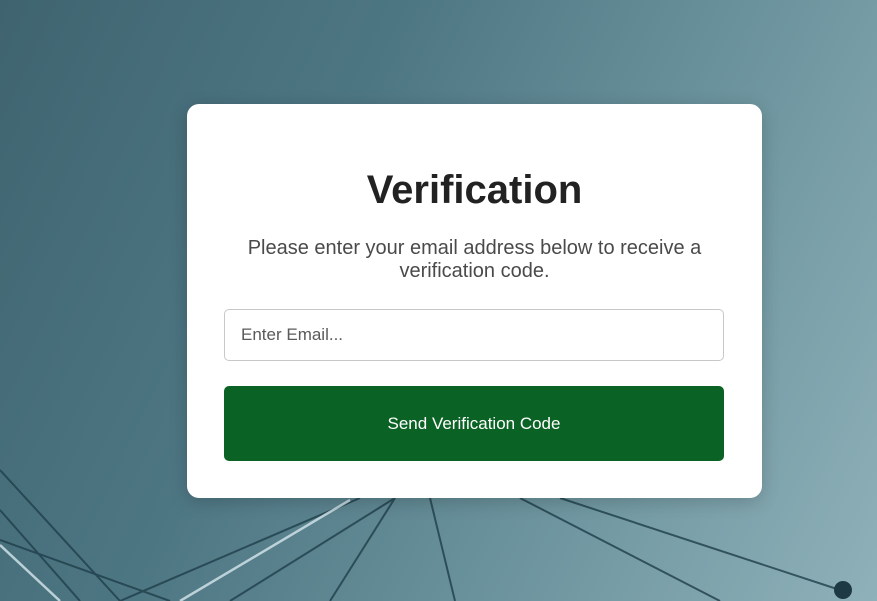 The height and width of the screenshot is (601, 877). What do you see at coordinates (474, 423) in the screenshot?
I see `send-verification-code-button: Send Verification Code` at bounding box center [474, 423].